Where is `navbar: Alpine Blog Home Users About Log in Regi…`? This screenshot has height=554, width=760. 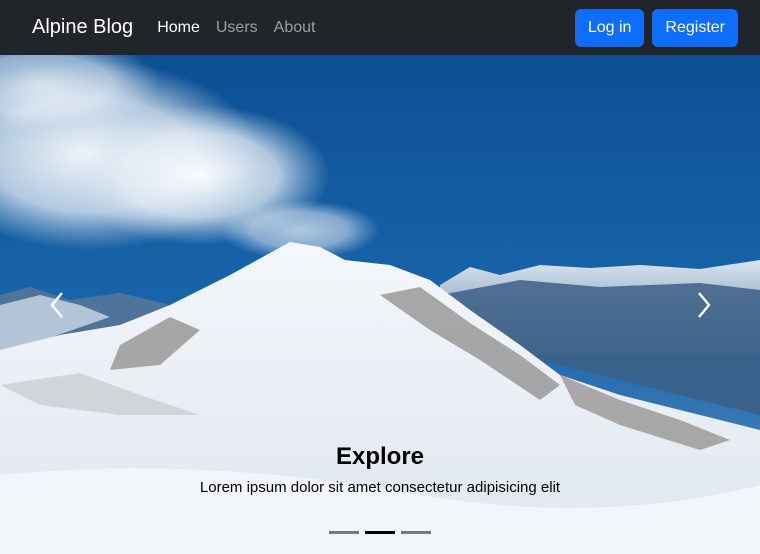 navbar: Alpine Blog Home Users About Log in Regi… is located at coordinates (380, 27).